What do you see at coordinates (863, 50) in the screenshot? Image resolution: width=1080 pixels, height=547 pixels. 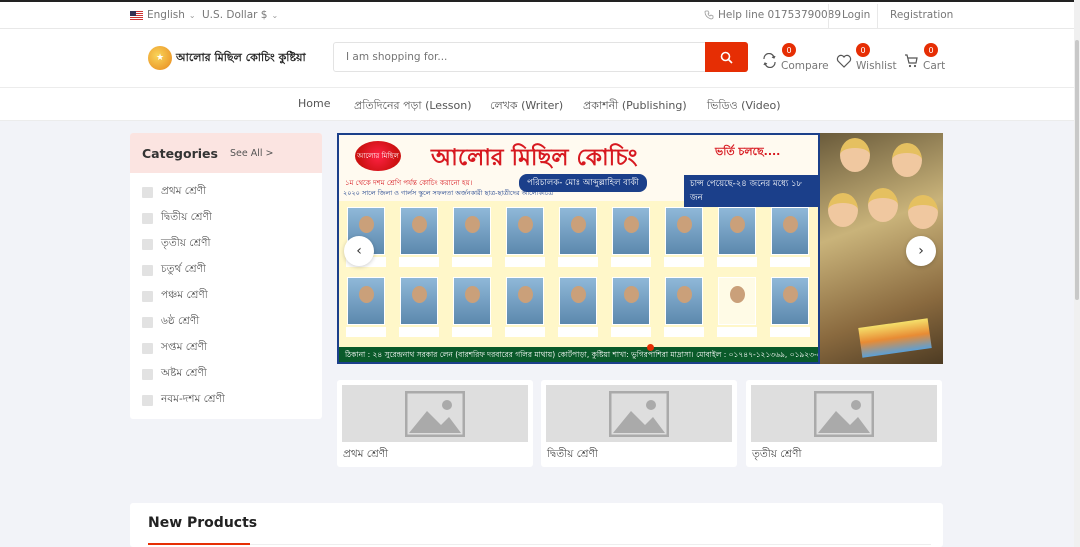 I see `wishlist-count-badge: 0` at bounding box center [863, 50].